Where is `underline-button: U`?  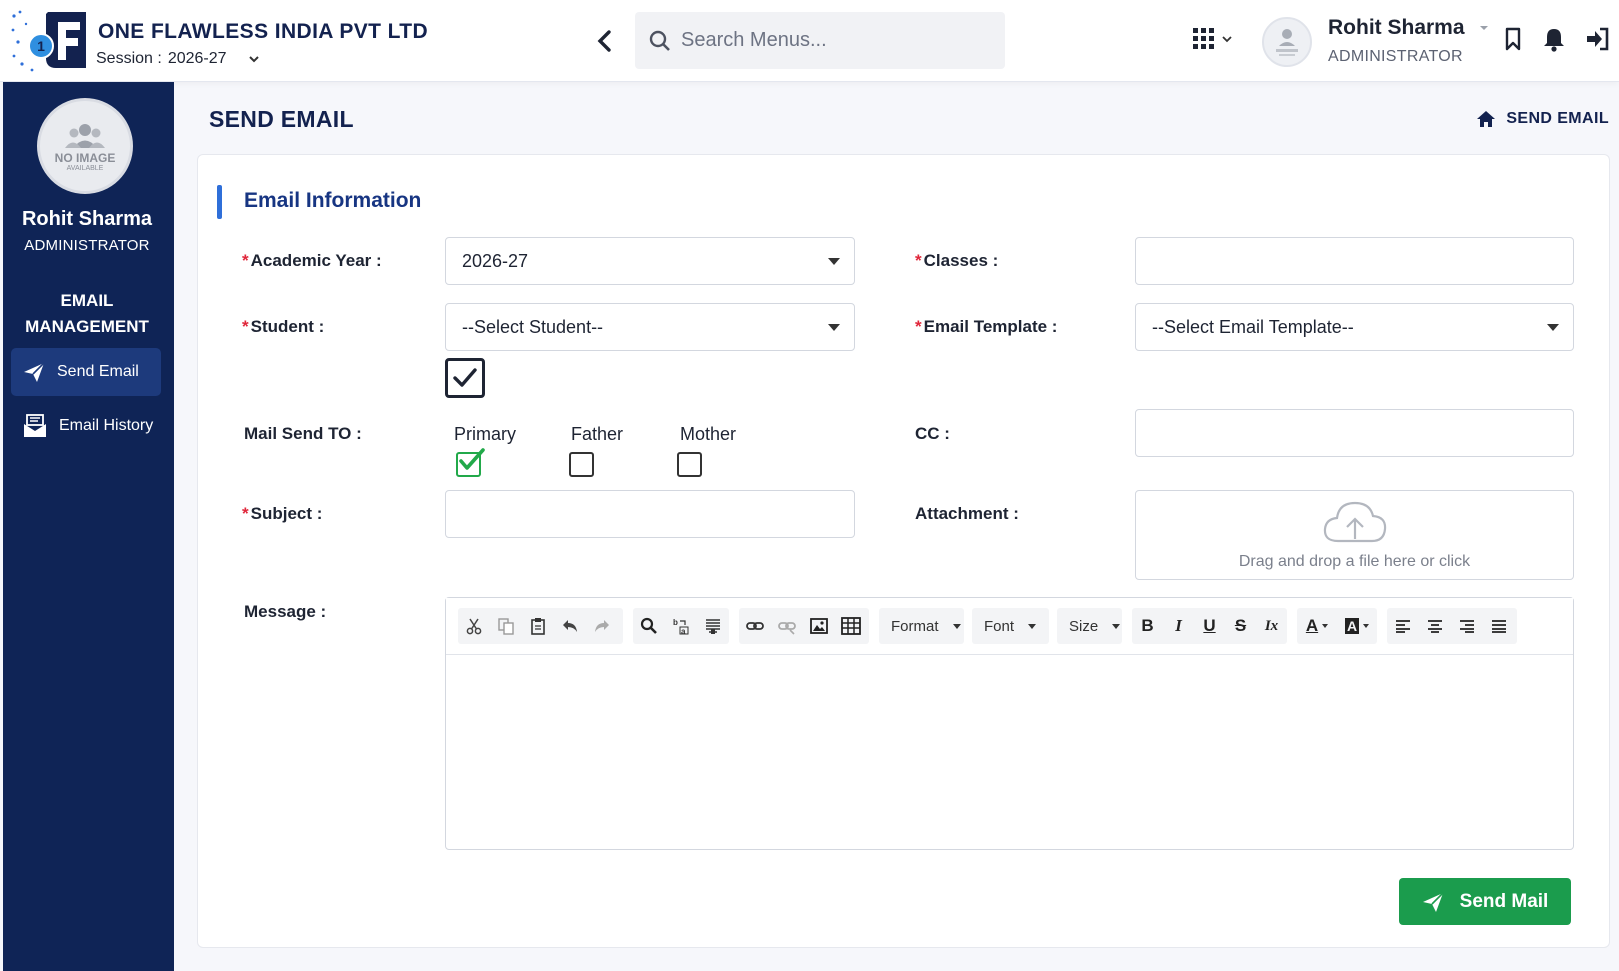
underline-button: U is located at coordinates (1209, 626).